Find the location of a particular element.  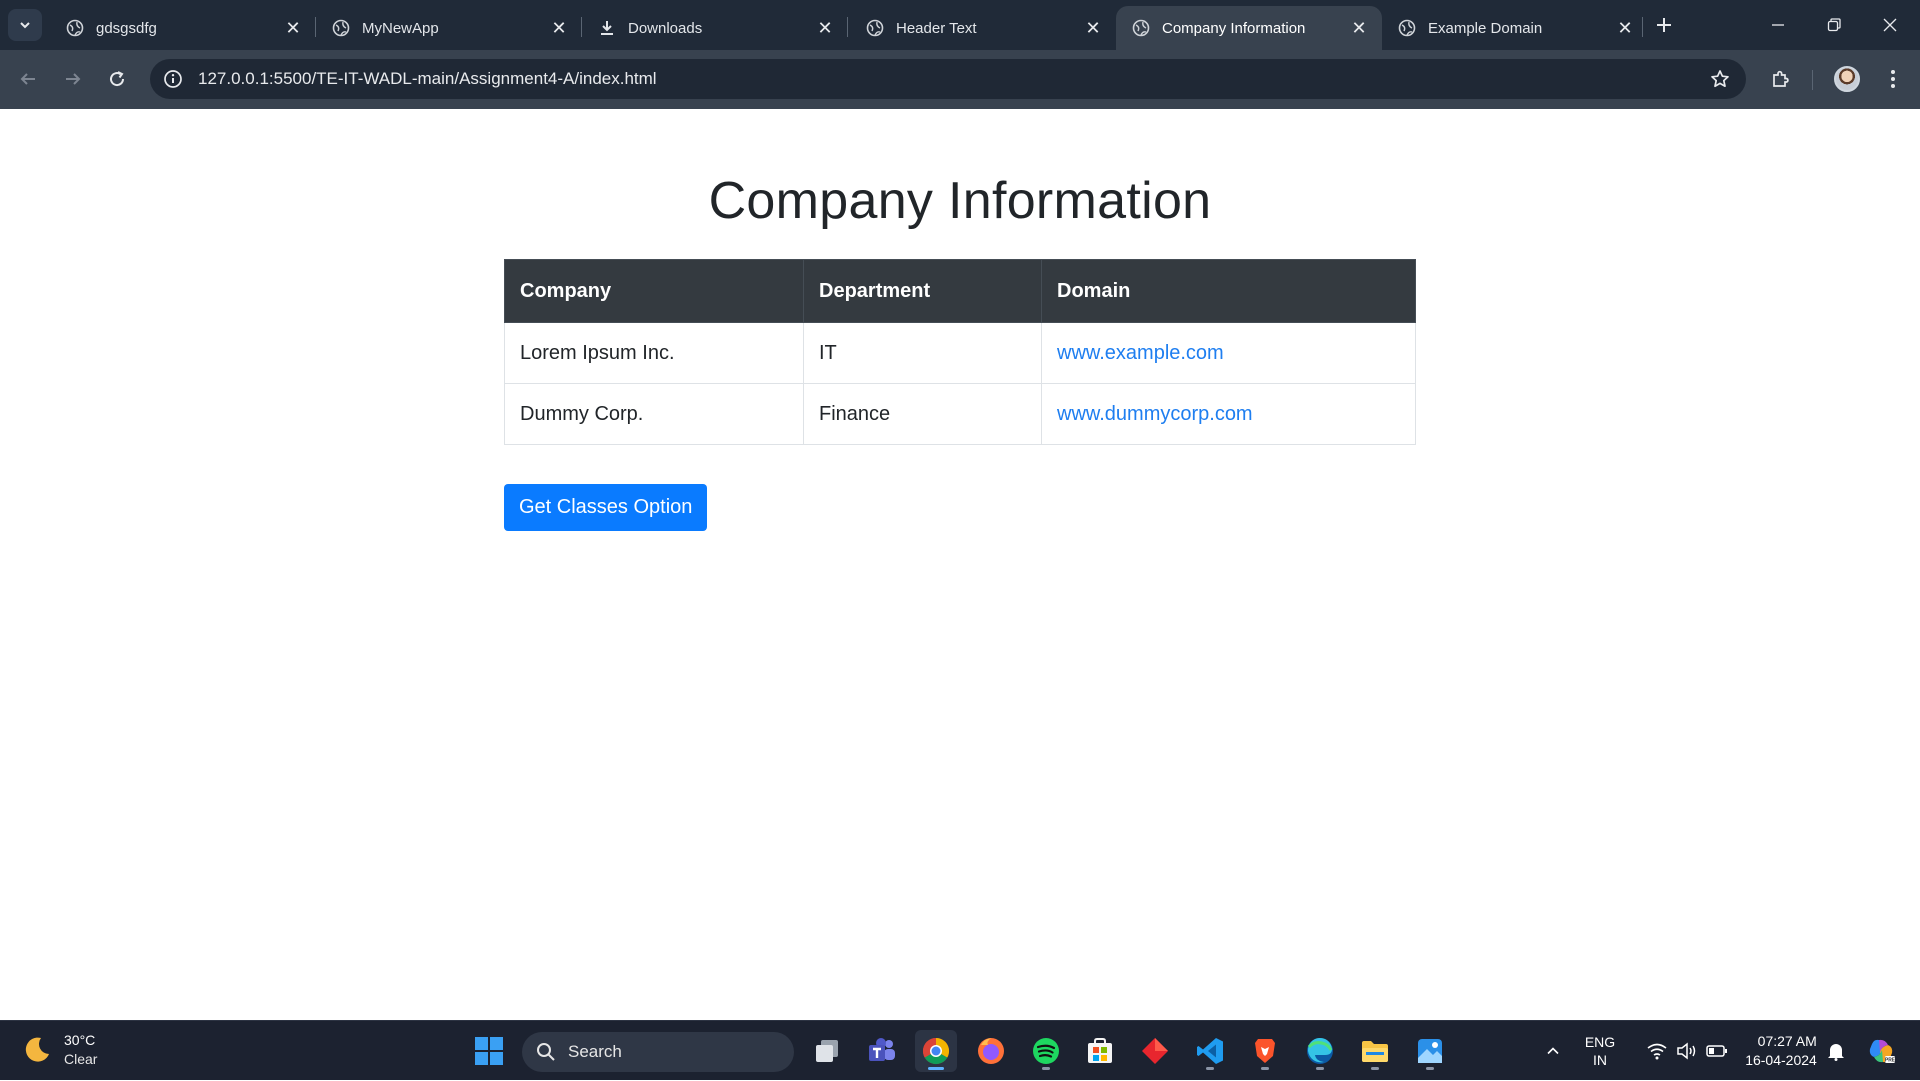

domain-link: www.example.com is located at coordinates (1140, 353).